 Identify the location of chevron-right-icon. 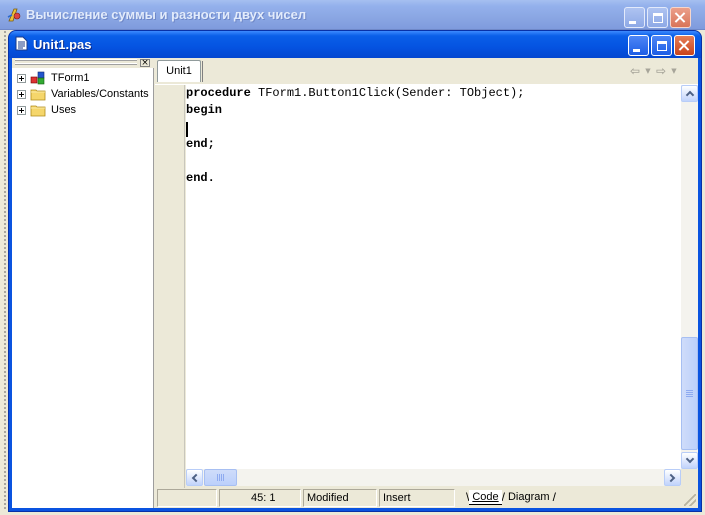
(671, 477).